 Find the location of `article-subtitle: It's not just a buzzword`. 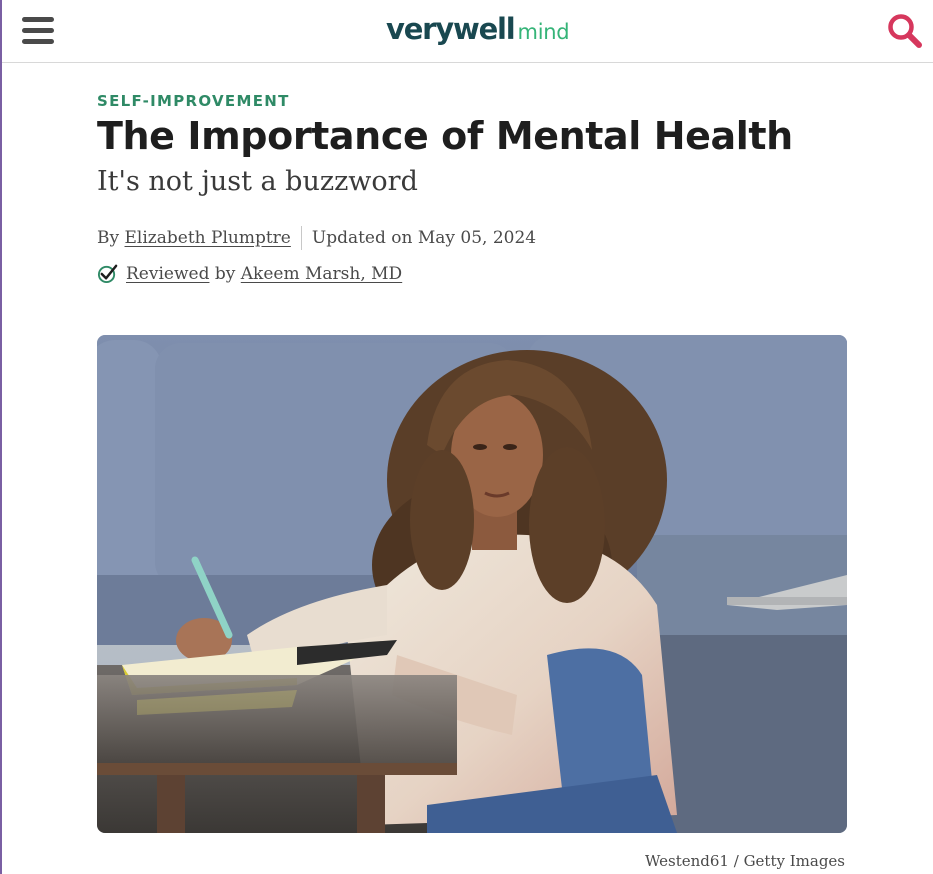

article-subtitle: It's not just a buzzword is located at coordinates (257, 181).